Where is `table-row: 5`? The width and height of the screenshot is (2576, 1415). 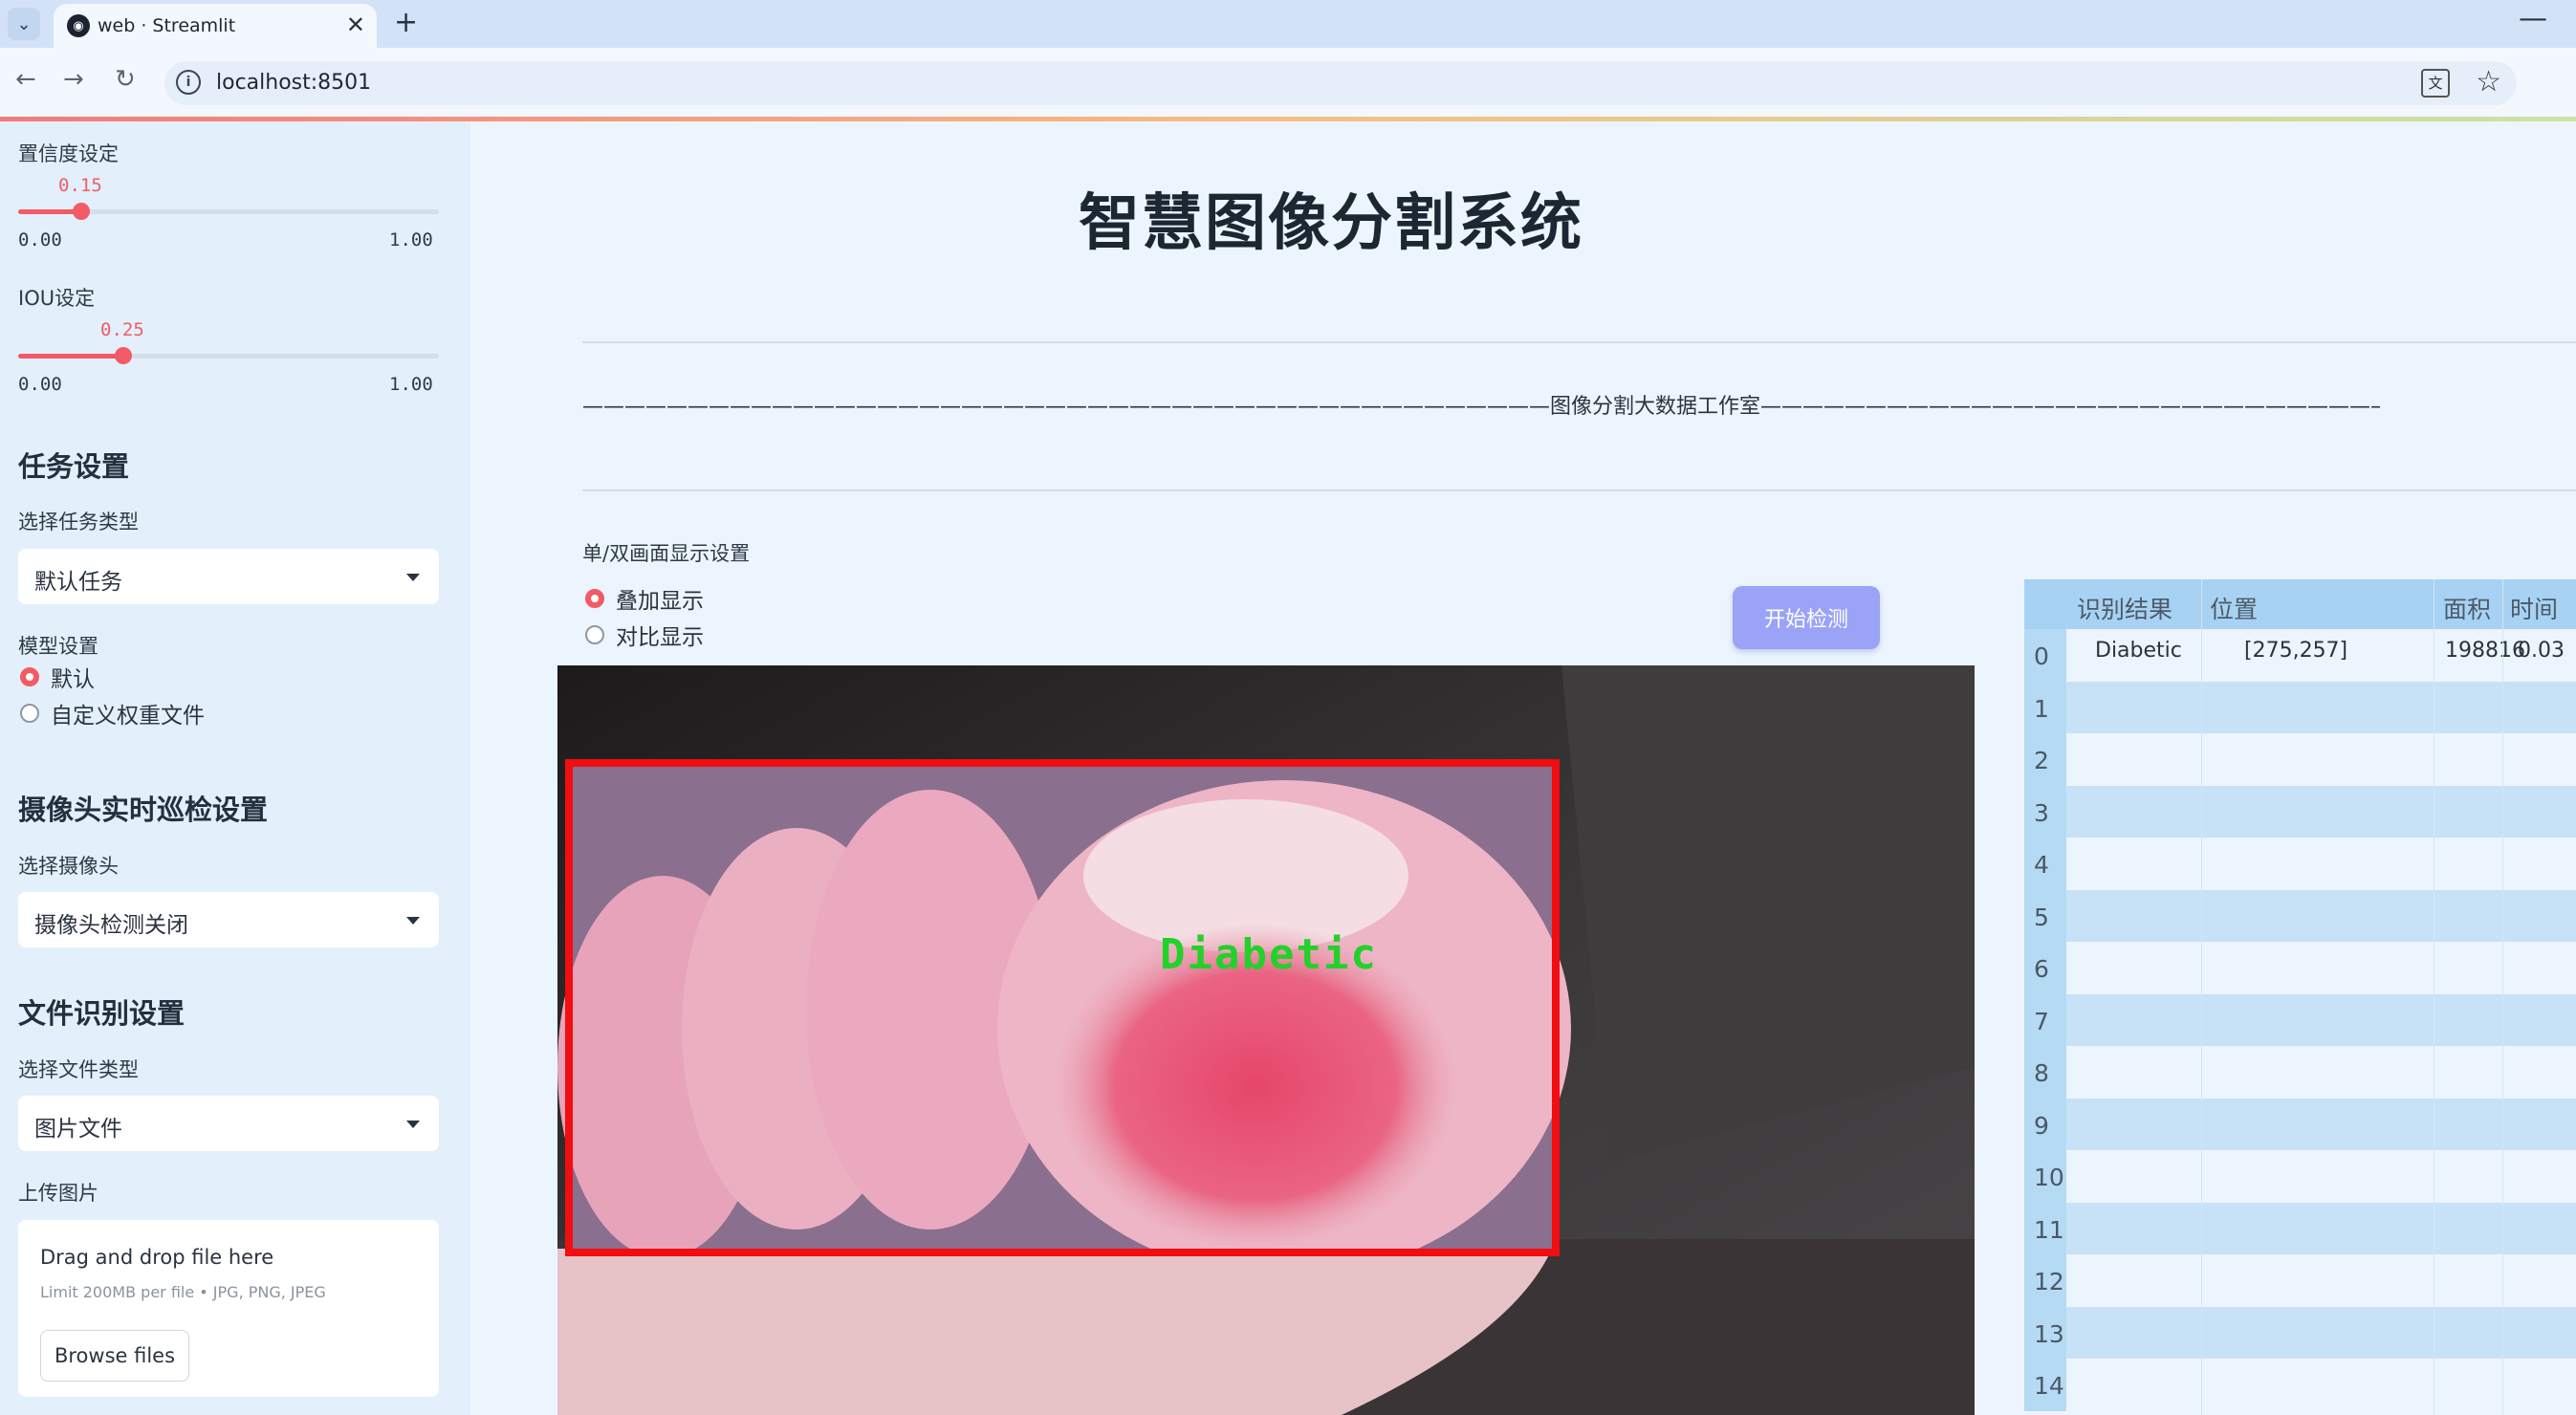 table-row: 5 is located at coordinates (2300, 915).